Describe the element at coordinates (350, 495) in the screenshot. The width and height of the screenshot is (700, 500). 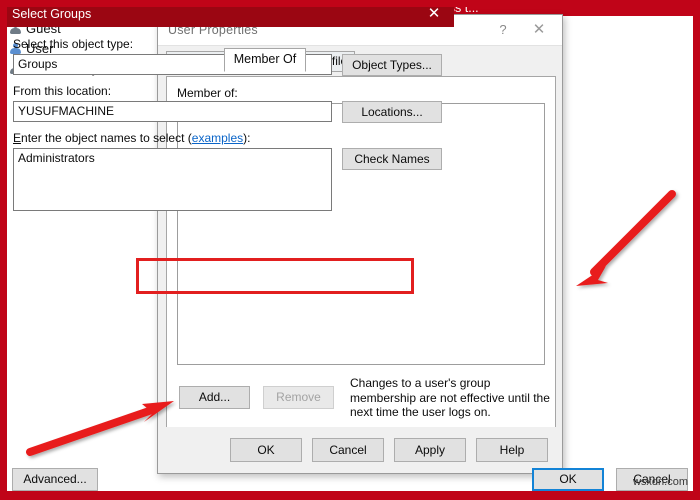
I see `page-frame-bottom` at that location.